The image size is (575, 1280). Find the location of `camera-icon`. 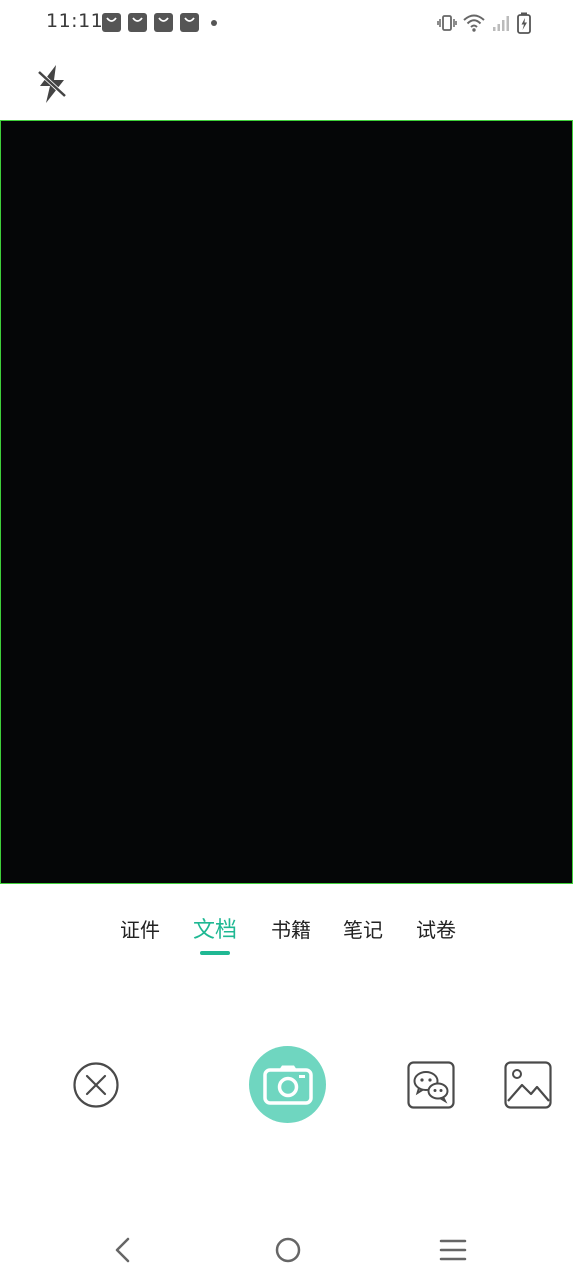

camera-icon is located at coordinates (287, 1085).